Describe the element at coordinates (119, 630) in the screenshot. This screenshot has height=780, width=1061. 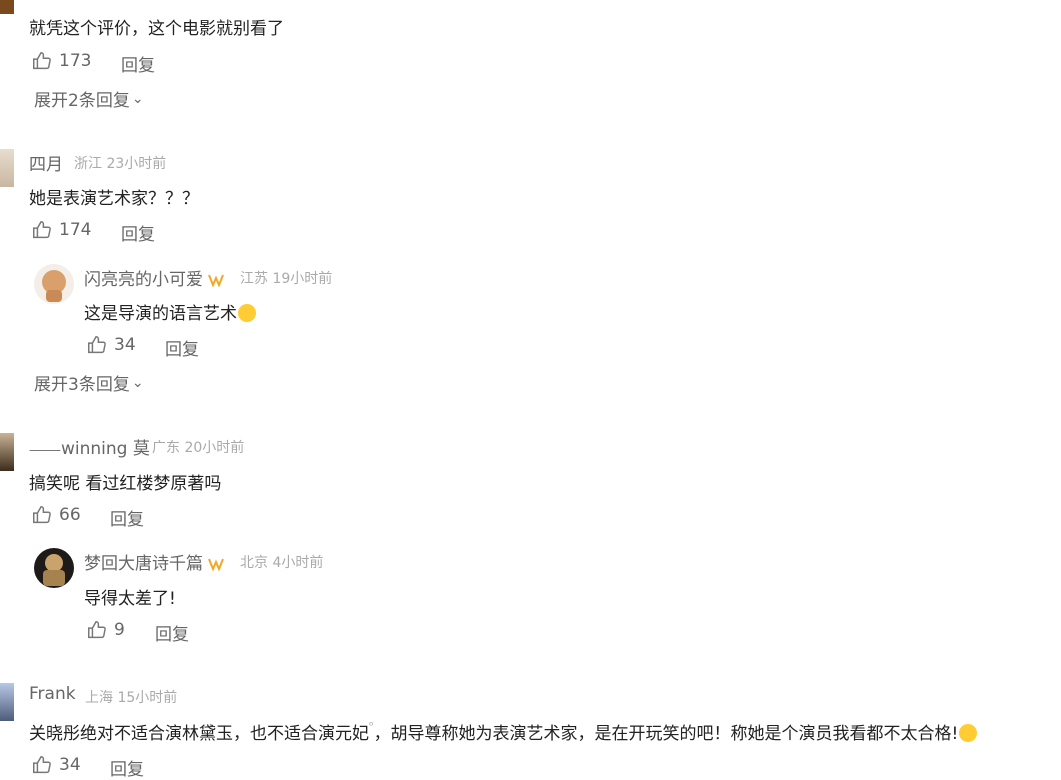
I see `like-count: 9` at that location.